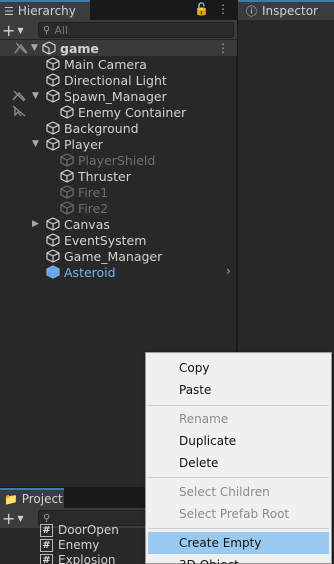 The height and width of the screenshot is (564, 334). Describe the element at coordinates (105, 64) in the screenshot. I see `hierarchy-item-label: Main Camera` at that location.